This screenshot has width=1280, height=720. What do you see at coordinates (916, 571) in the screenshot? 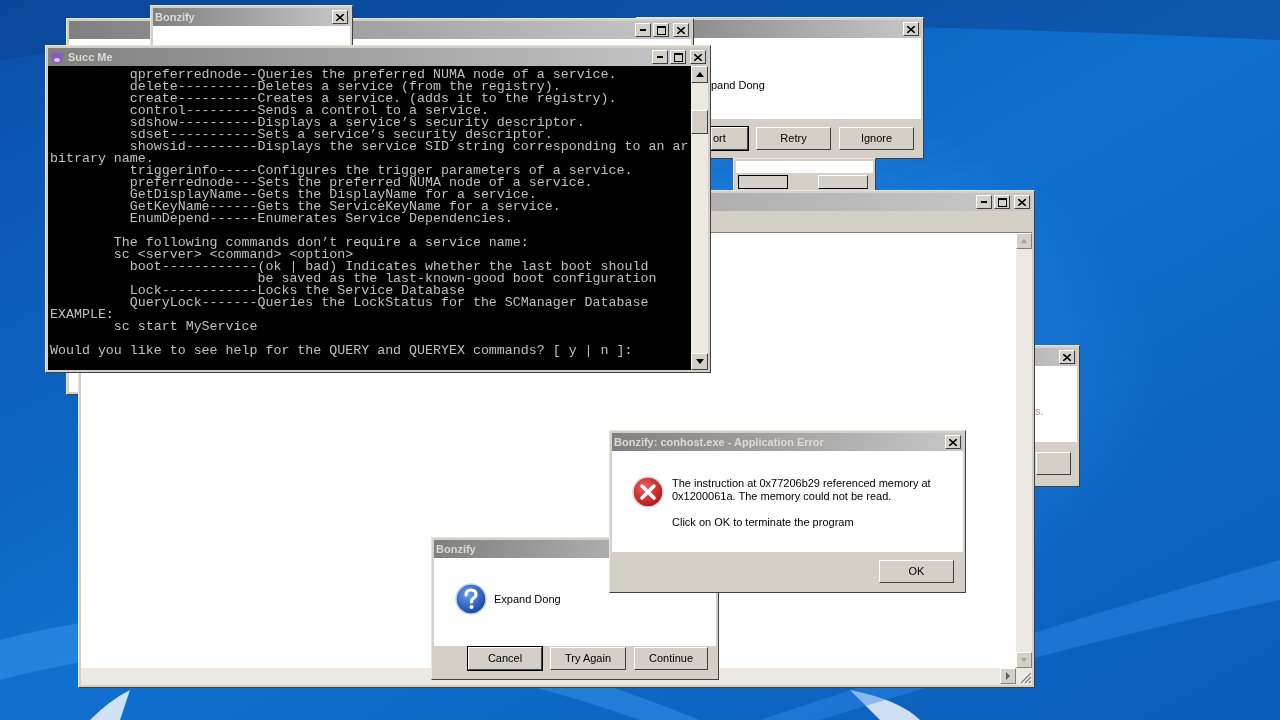
I see `dialog-button: OK` at bounding box center [916, 571].